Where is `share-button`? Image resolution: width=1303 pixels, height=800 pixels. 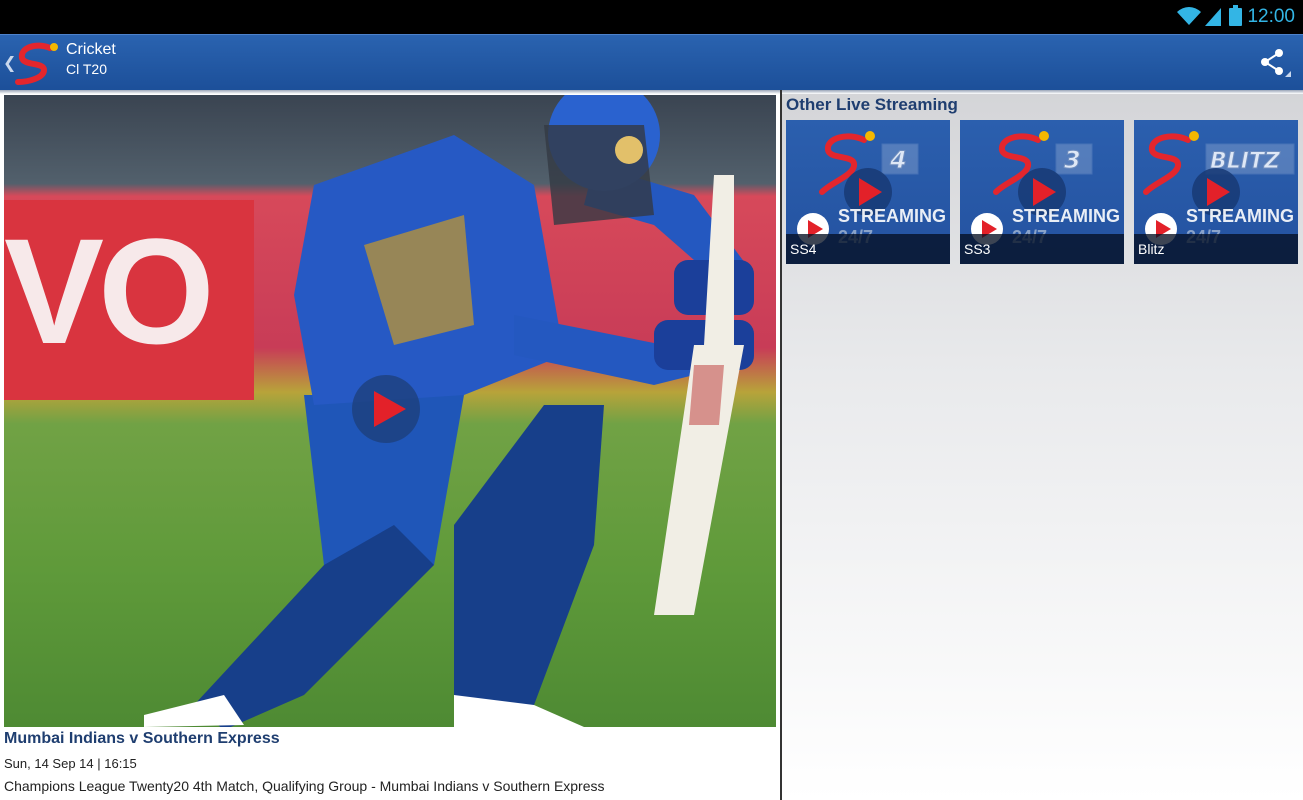
share-button is located at coordinates (1276, 64).